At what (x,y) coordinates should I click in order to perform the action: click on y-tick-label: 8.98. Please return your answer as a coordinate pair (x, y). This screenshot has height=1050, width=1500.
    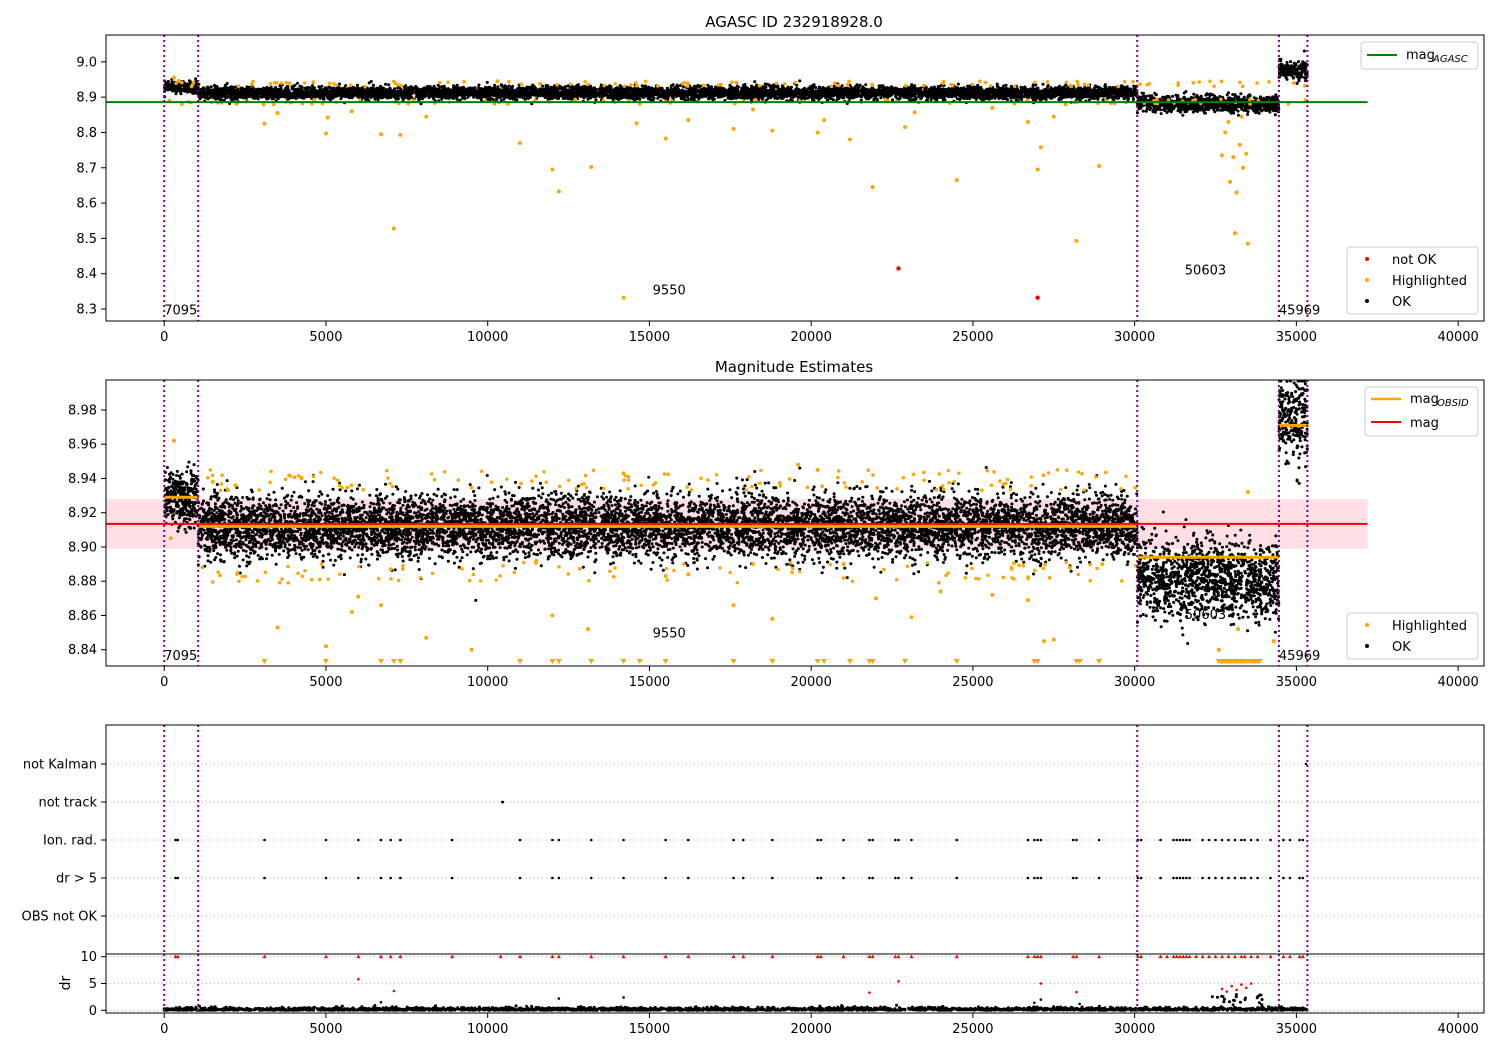
    Looking at the image, I should click on (82, 410).